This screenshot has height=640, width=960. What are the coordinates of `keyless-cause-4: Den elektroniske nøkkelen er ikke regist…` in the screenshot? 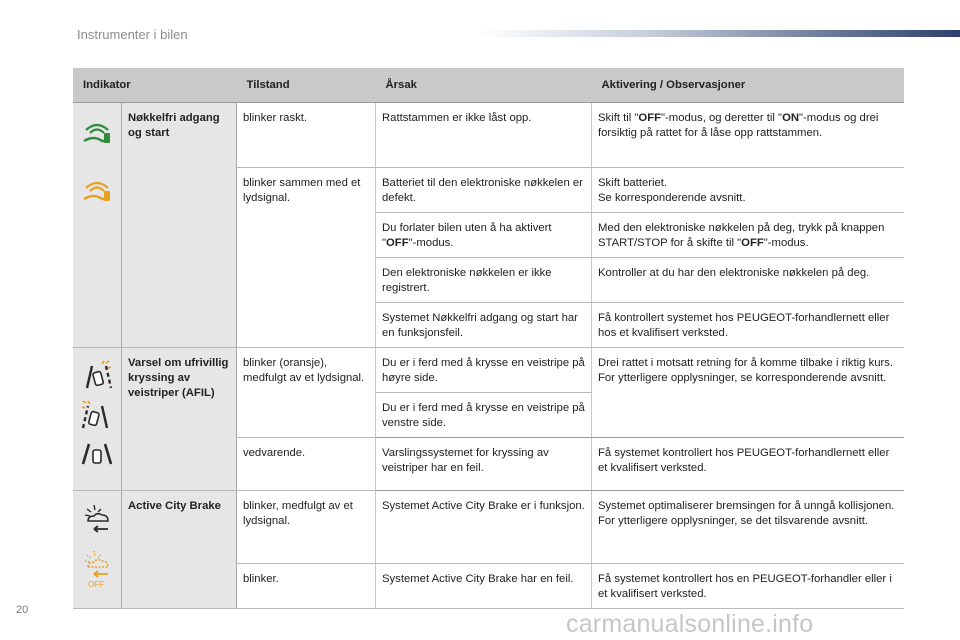 It's located at (483, 280).